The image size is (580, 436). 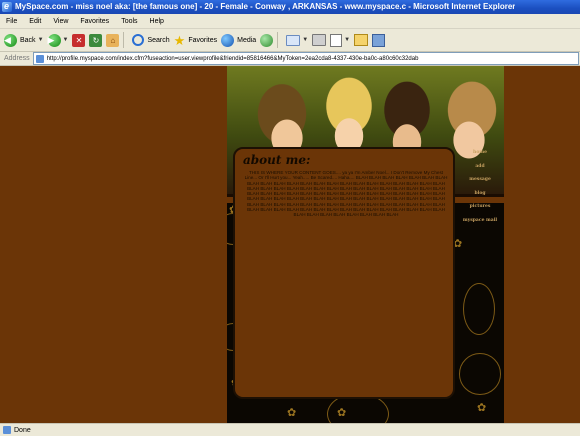 I want to click on stop-button: ✕, so click(x=79, y=40).